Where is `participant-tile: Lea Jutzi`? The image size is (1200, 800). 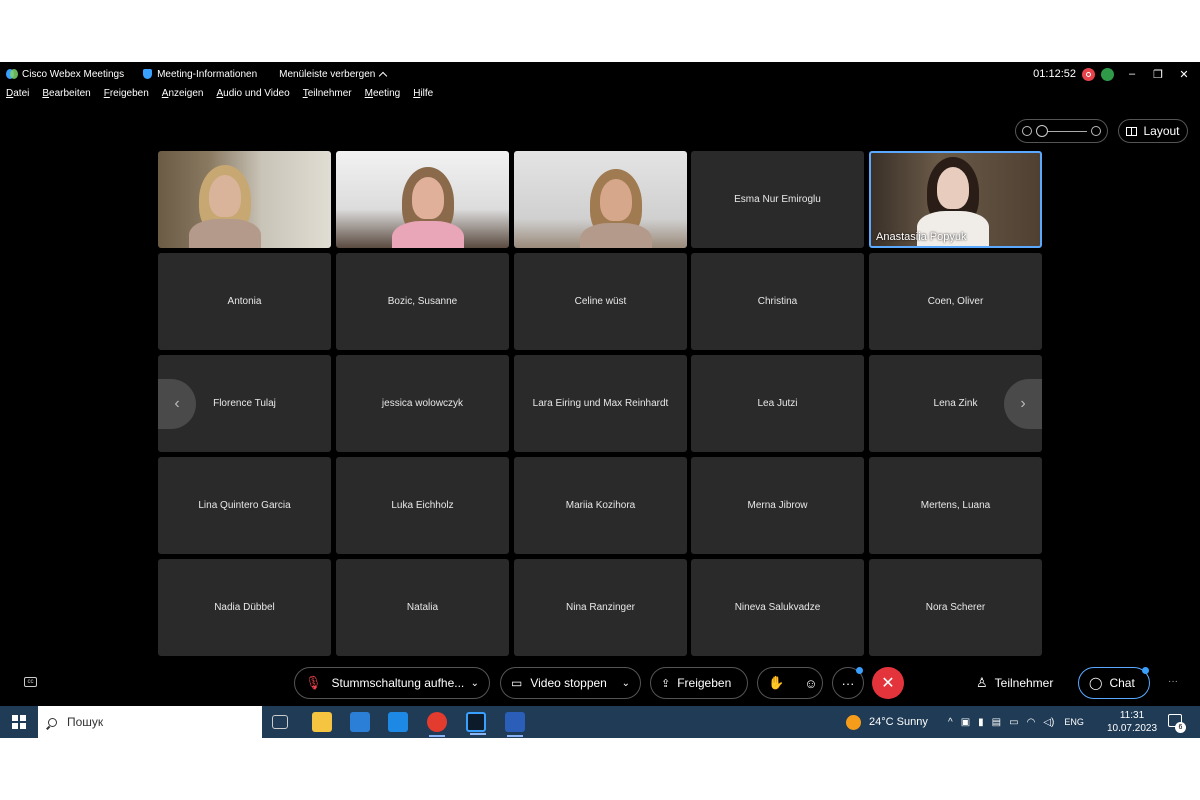 participant-tile: Lea Jutzi is located at coordinates (777, 403).